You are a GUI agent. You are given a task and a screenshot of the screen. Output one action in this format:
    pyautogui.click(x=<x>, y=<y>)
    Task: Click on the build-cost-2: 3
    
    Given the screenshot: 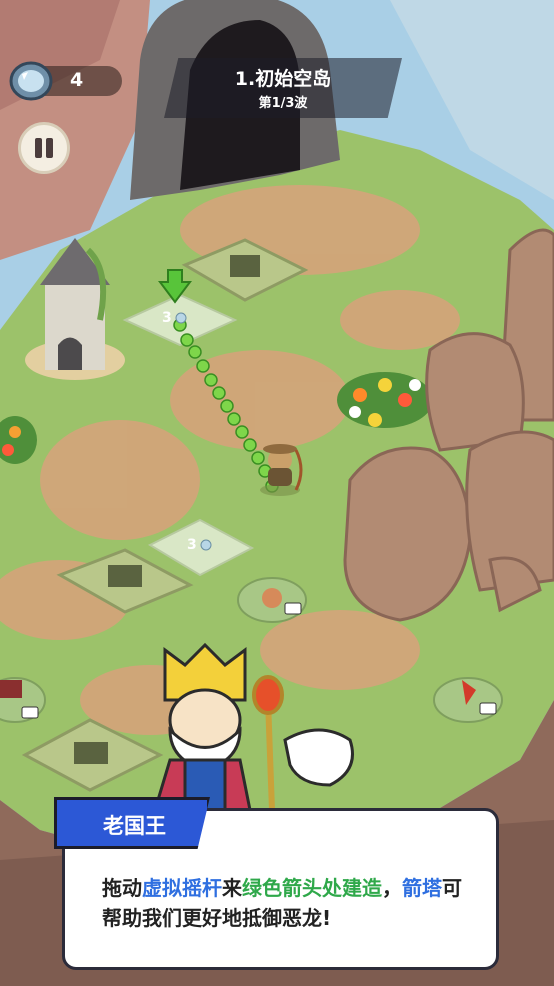 What is the action you would take?
    pyautogui.click(x=192, y=545)
    